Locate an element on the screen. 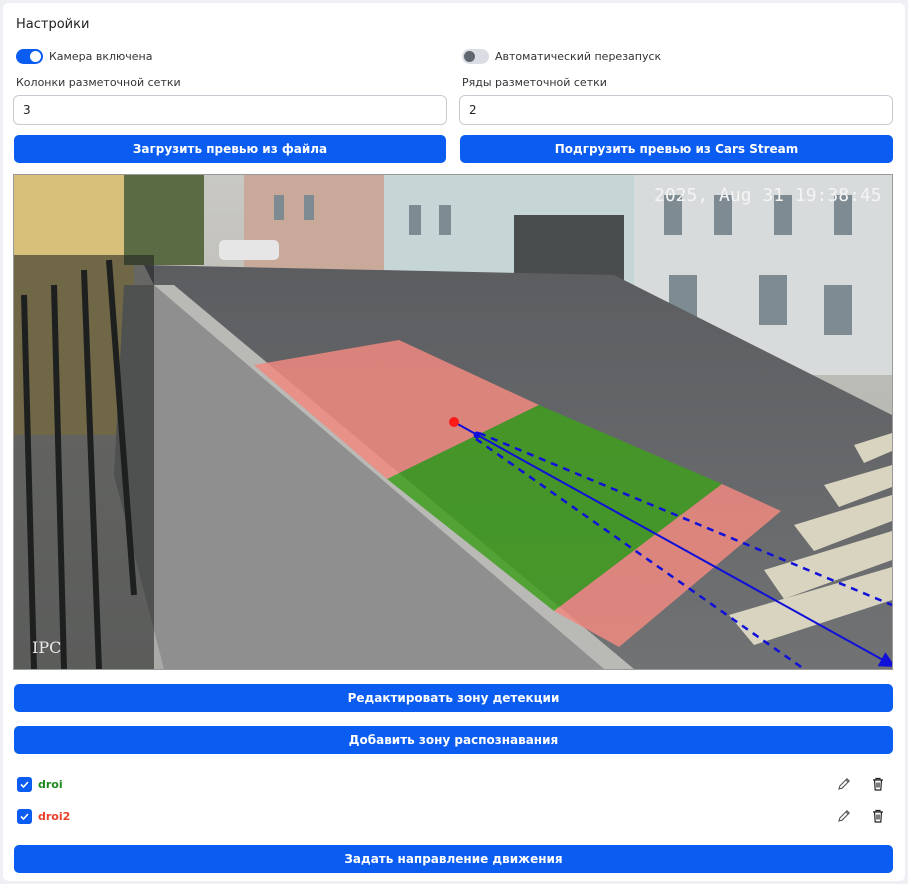 The image size is (908, 884). set-direction-button: Задать направление движения is located at coordinates (453, 859).